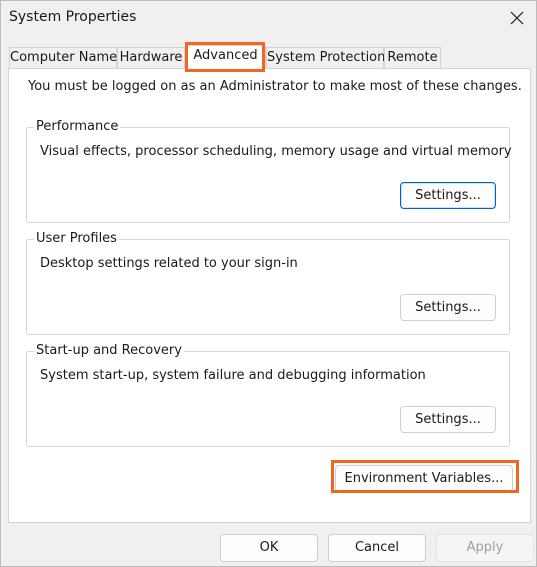 The height and width of the screenshot is (567, 537). I want to click on user-profiles-label: User Profiles, so click(76, 238).